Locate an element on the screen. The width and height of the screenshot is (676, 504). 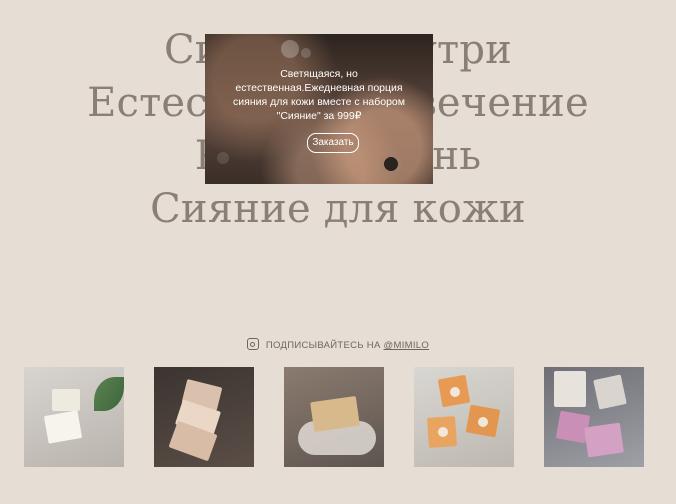
leaf-decoration is located at coordinates (109, 394).